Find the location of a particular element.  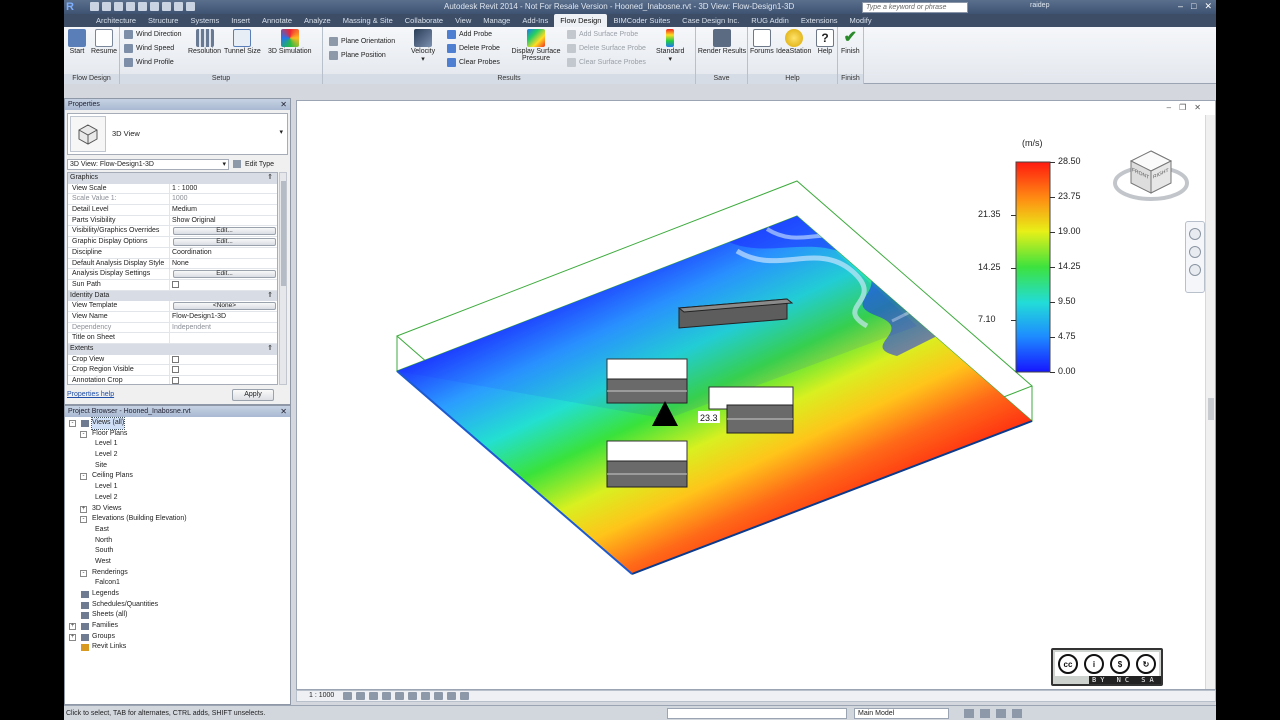

search-input: Type a keyword or phrase is located at coordinates (915, 7).